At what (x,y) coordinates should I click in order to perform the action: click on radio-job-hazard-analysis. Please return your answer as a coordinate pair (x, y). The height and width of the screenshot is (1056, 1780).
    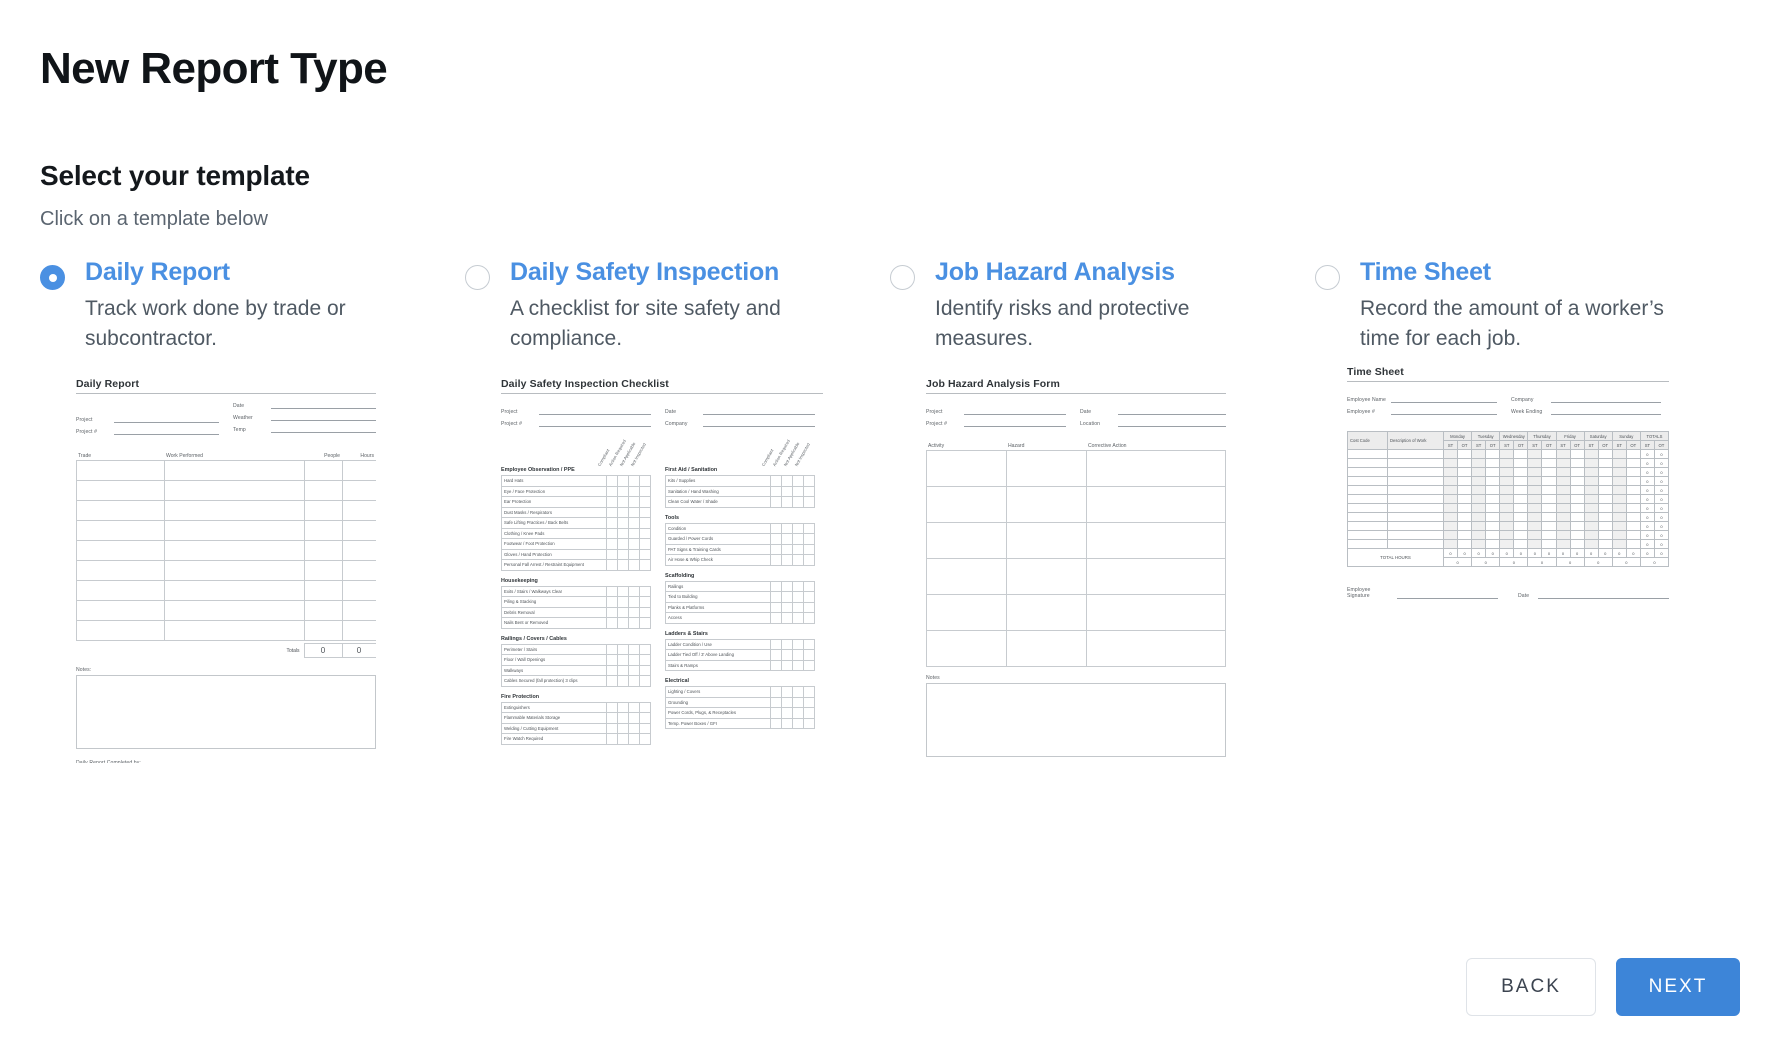
    Looking at the image, I should click on (902, 277).